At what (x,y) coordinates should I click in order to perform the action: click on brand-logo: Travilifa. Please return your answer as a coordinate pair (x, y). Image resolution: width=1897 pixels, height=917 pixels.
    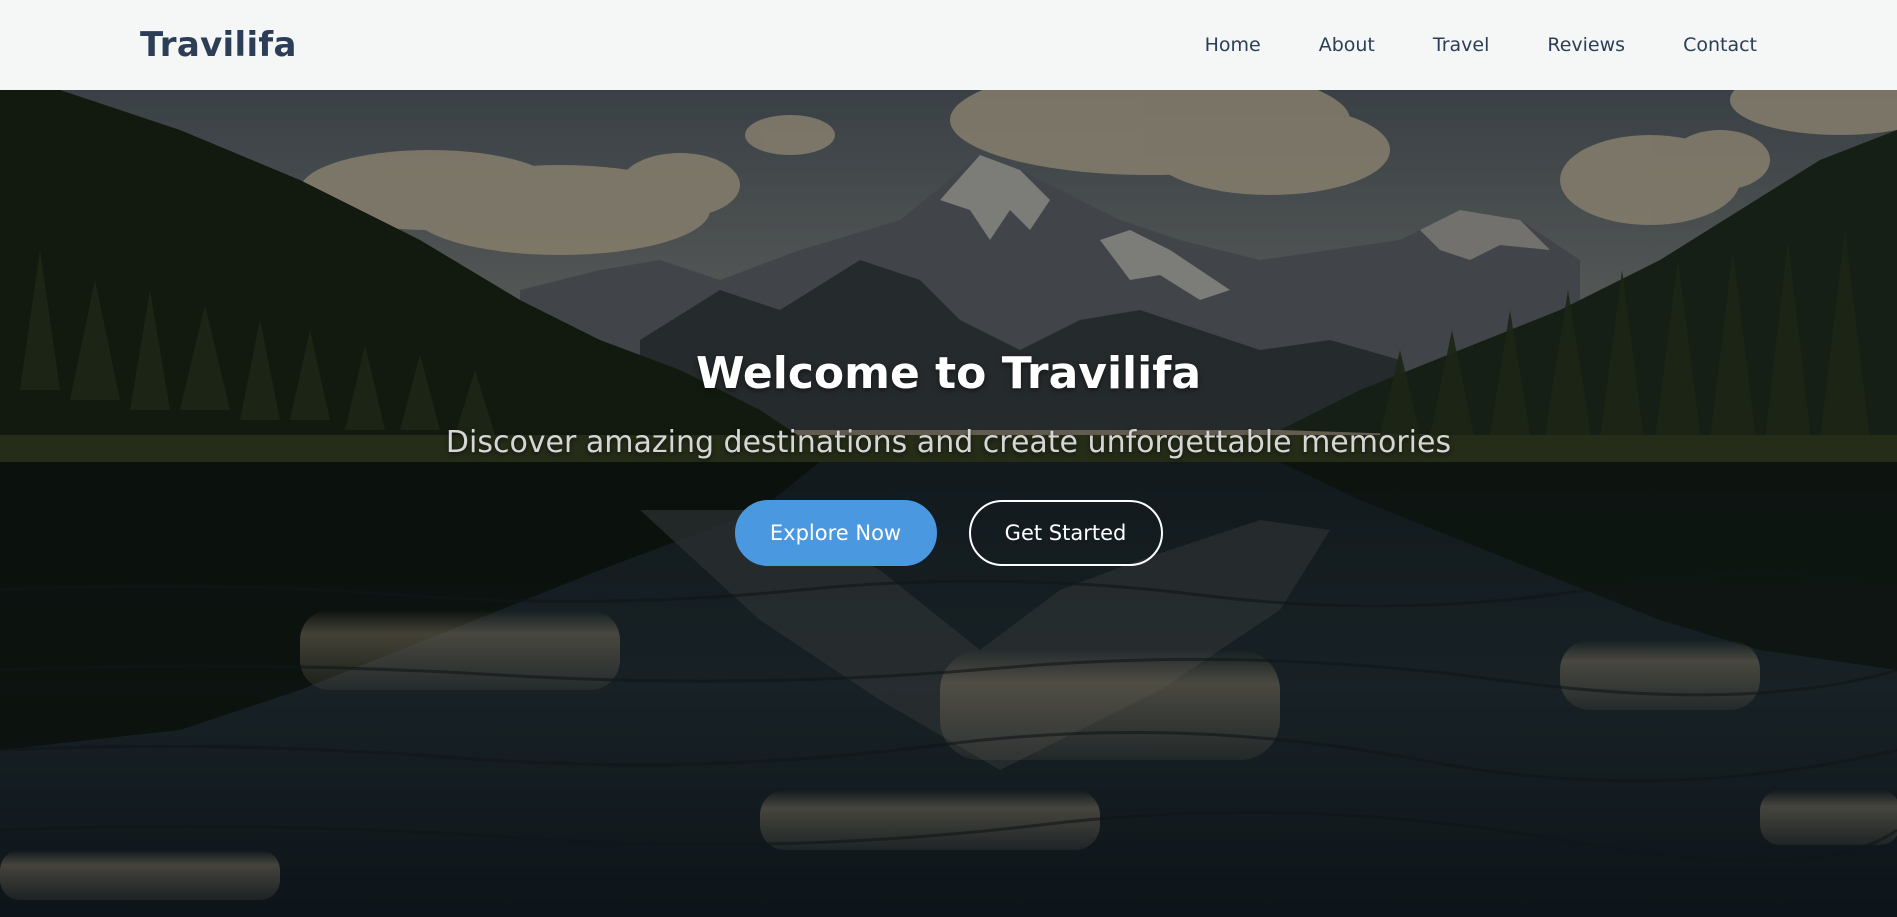
    Looking at the image, I should click on (218, 45).